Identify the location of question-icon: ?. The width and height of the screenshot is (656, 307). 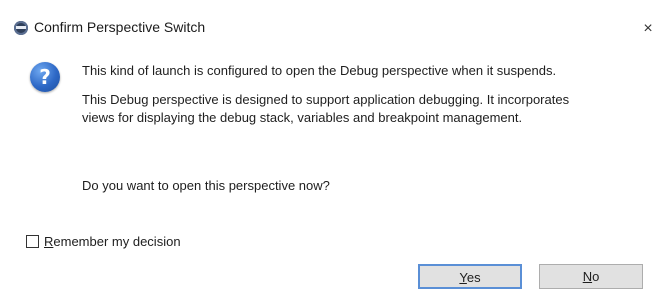
(45, 77).